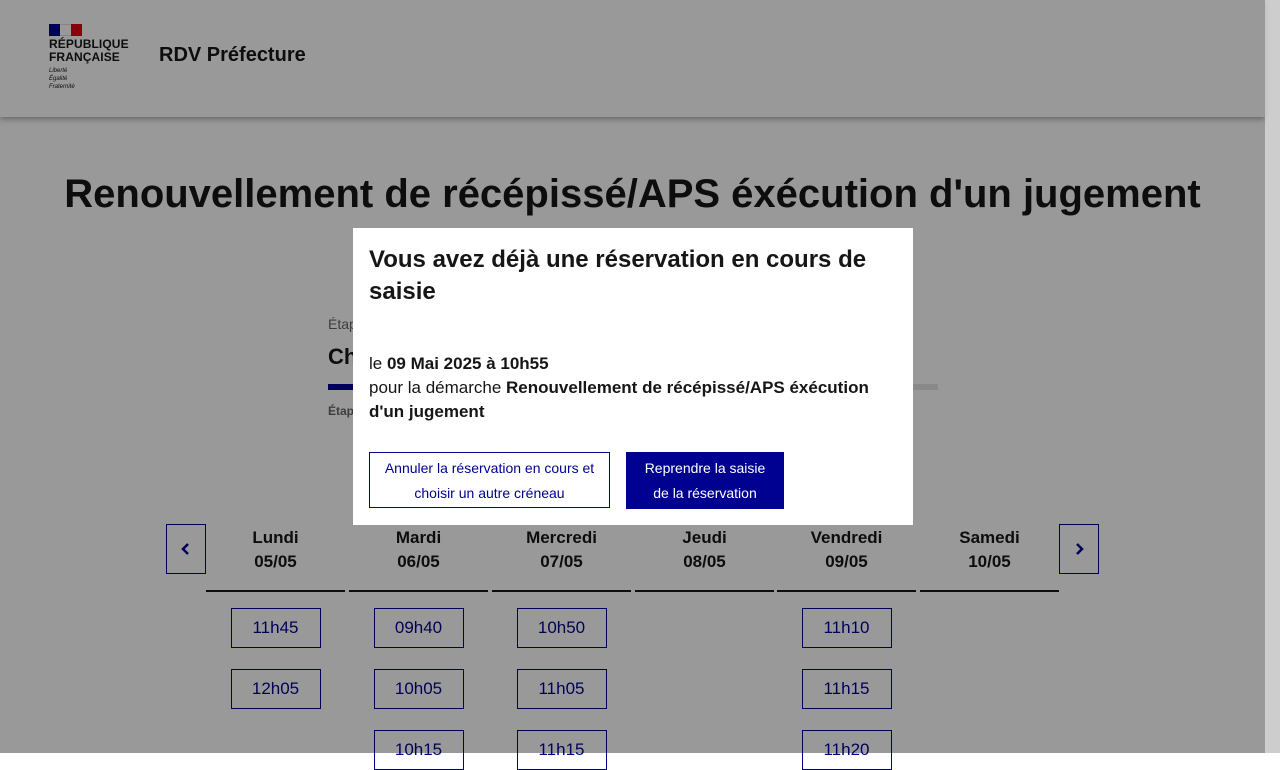 The height and width of the screenshot is (770, 1280). I want to click on resume-reservation-button: Reprendre la saisie de la réservation, so click(705, 480).